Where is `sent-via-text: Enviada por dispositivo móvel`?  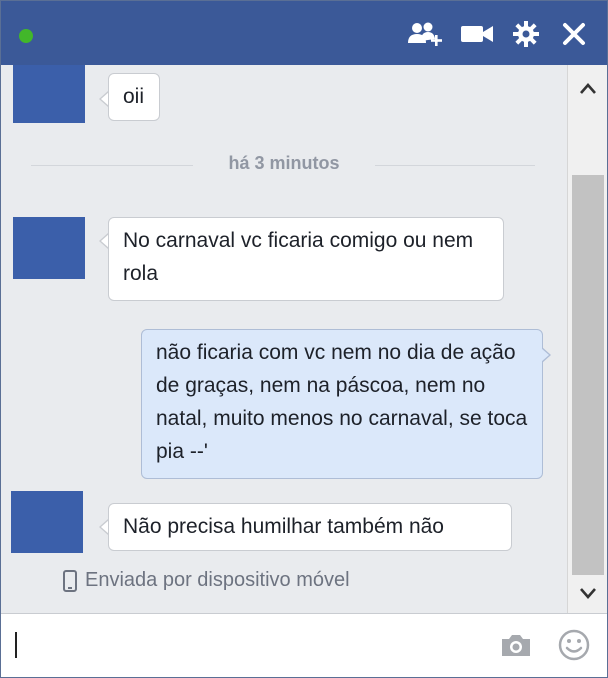
sent-via-text: Enviada por dispositivo móvel is located at coordinates (217, 580).